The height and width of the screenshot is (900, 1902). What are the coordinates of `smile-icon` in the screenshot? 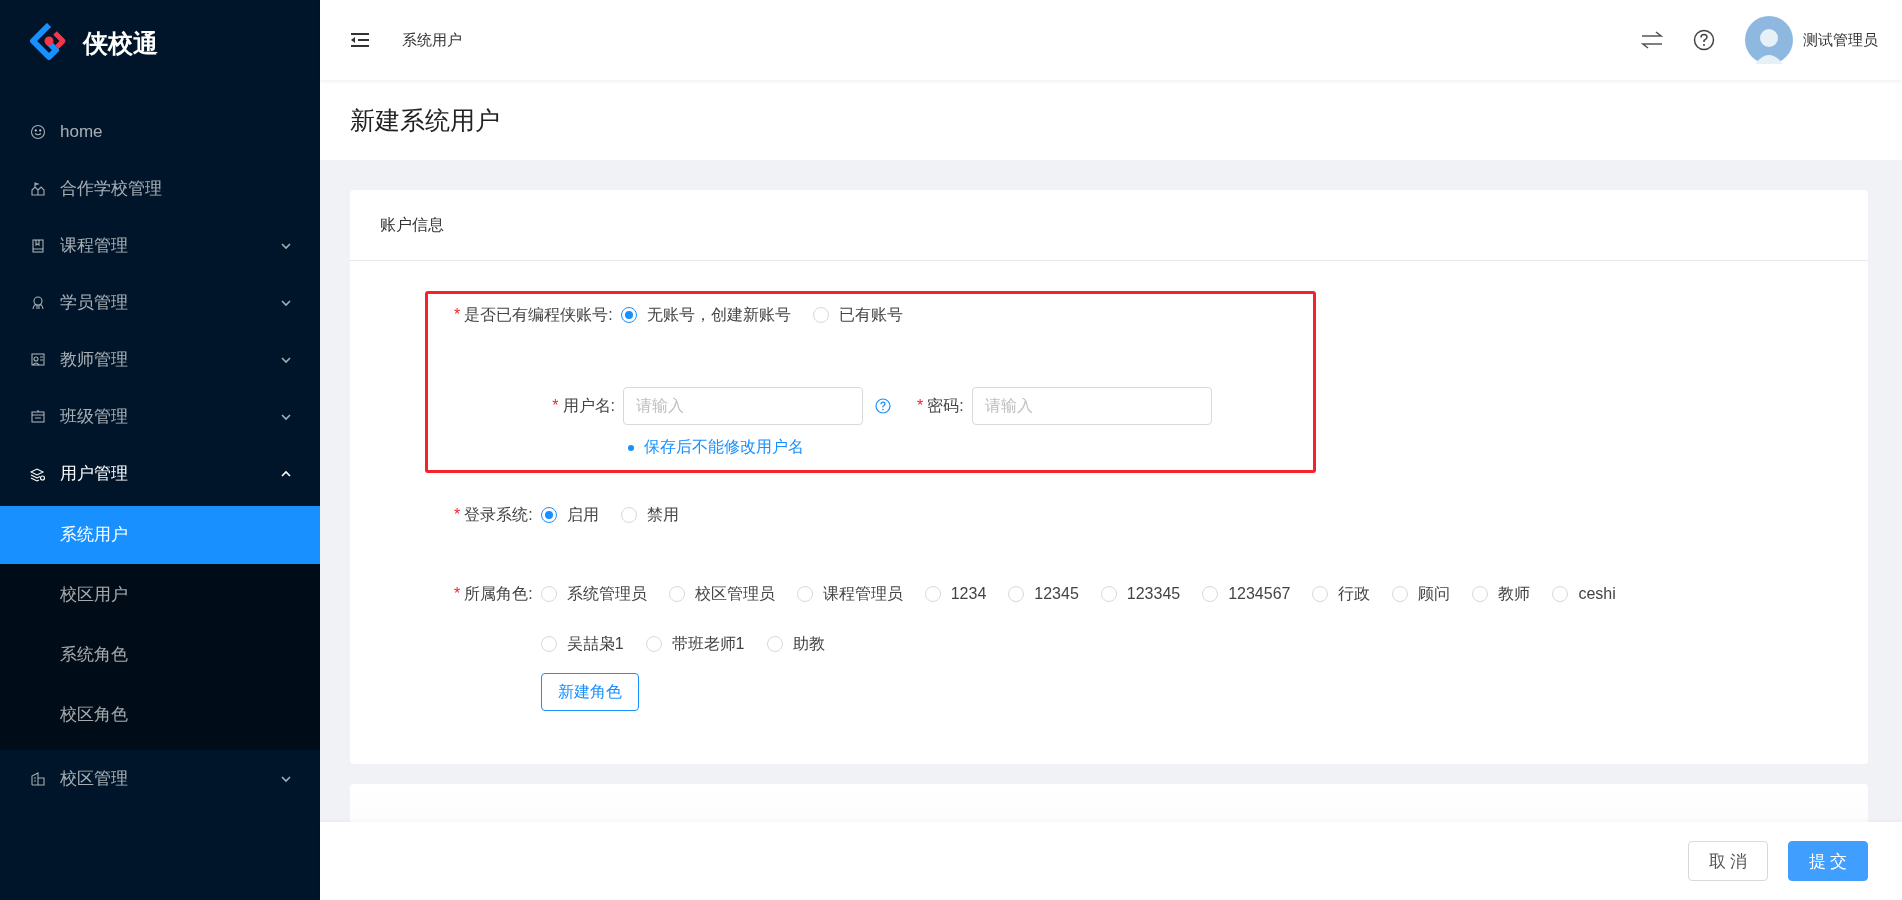 It's located at (38, 131).